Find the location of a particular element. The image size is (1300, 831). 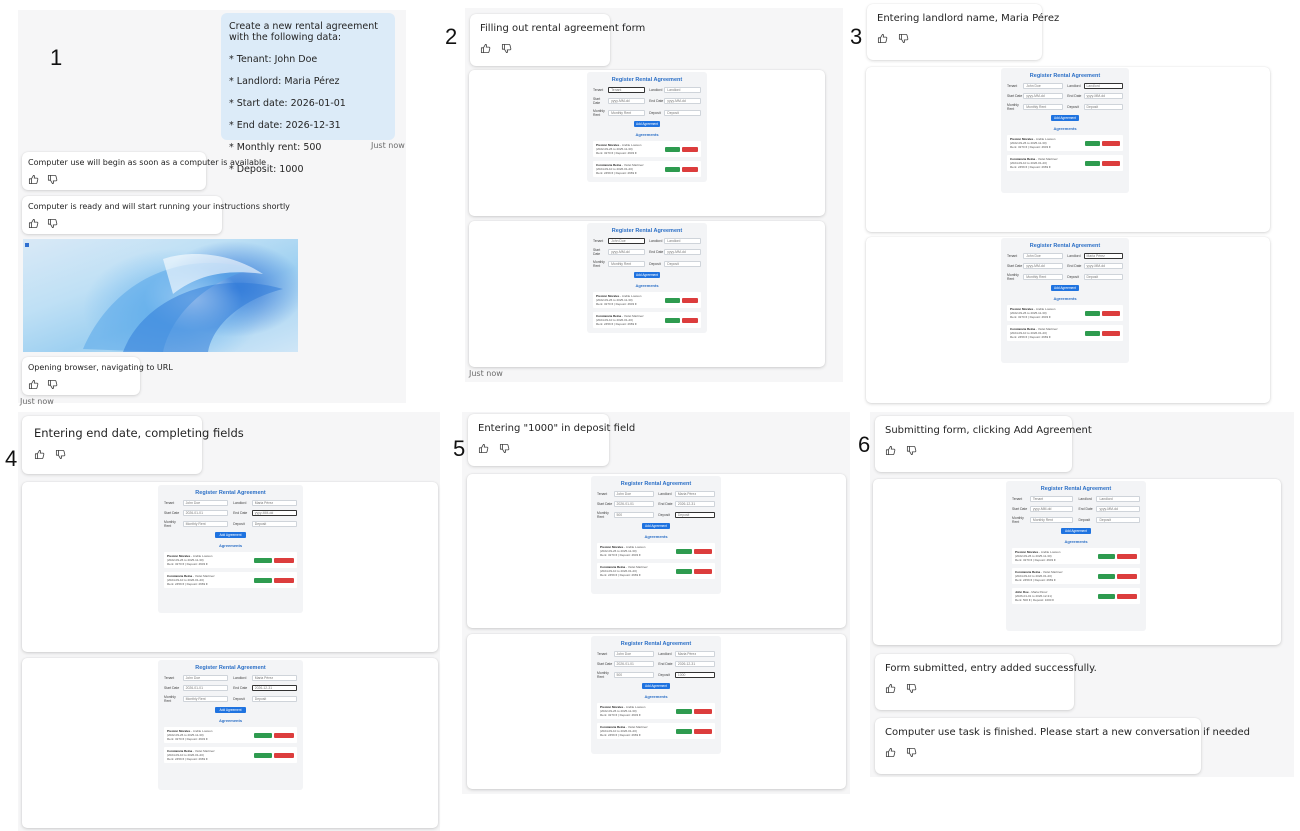

tenant-input: Tenant is located at coordinates (626, 90).